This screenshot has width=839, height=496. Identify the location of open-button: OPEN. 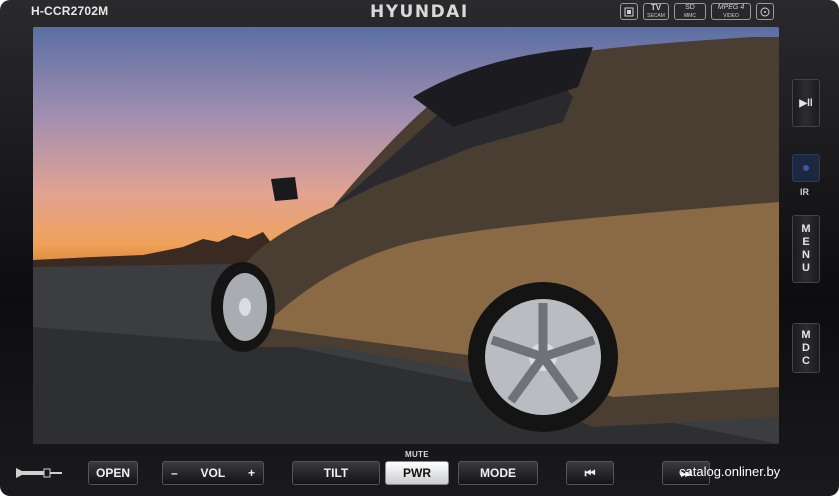
(113, 473).